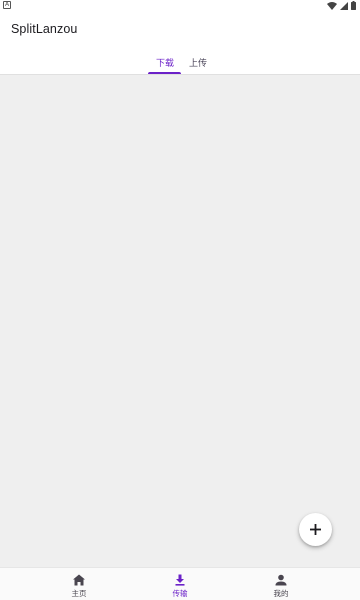 This screenshot has width=360, height=600. I want to click on wifi-icon, so click(332, 5).